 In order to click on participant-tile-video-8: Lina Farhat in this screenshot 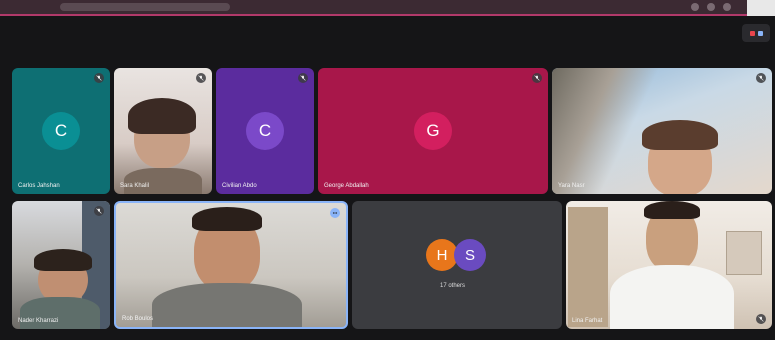, I will do `click(669, 265)`.